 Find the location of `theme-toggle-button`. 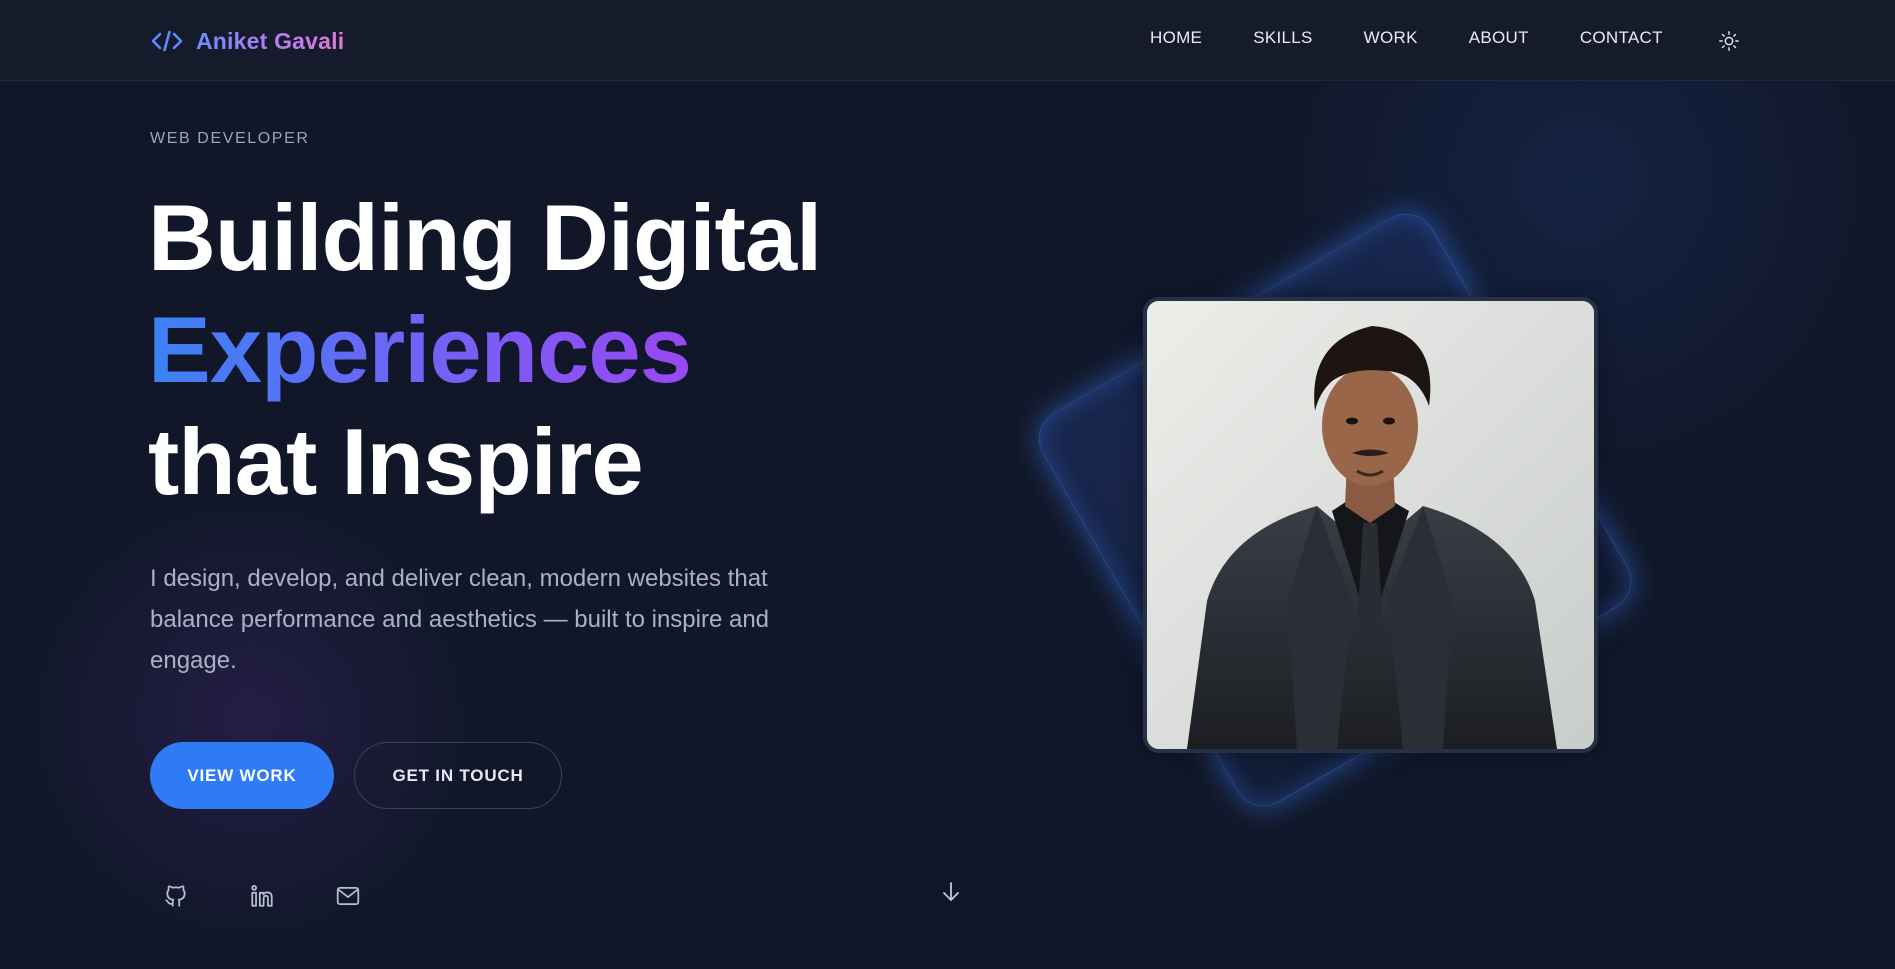

theme-toggle-button is located at coordinates (1729, 41).